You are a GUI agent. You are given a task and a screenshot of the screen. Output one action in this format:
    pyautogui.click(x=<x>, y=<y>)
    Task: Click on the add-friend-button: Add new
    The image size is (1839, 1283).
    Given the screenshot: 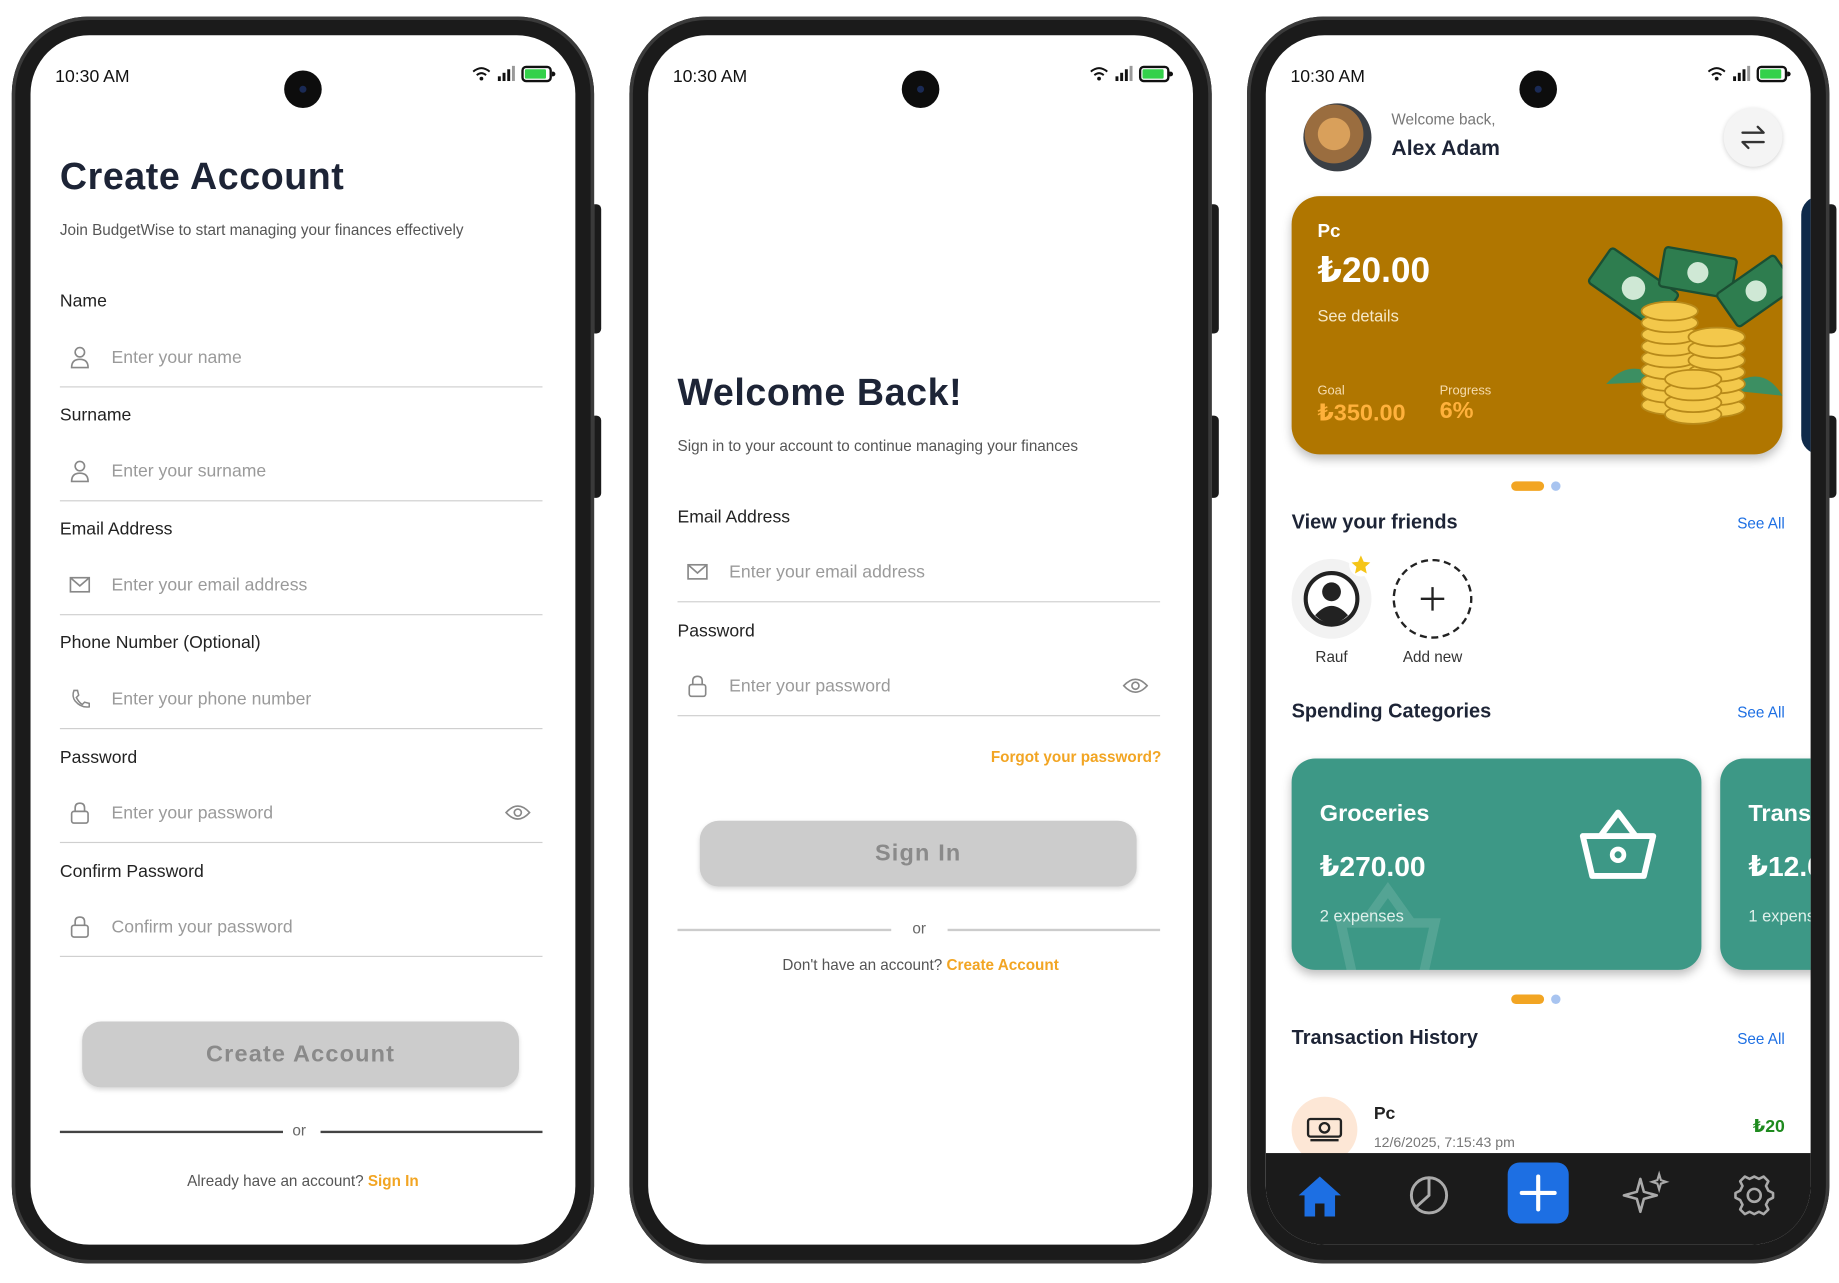 What is the action you would take?
    pyautogui.click(x=1432, y=612)
    